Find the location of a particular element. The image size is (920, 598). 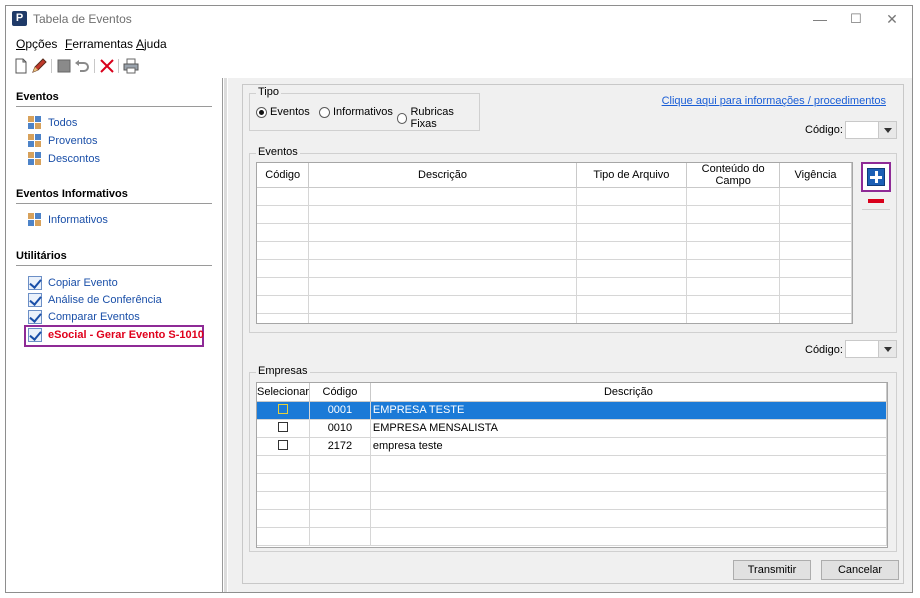

sidebar-item-informativos: Informativos is located at coordinates (68, 220).